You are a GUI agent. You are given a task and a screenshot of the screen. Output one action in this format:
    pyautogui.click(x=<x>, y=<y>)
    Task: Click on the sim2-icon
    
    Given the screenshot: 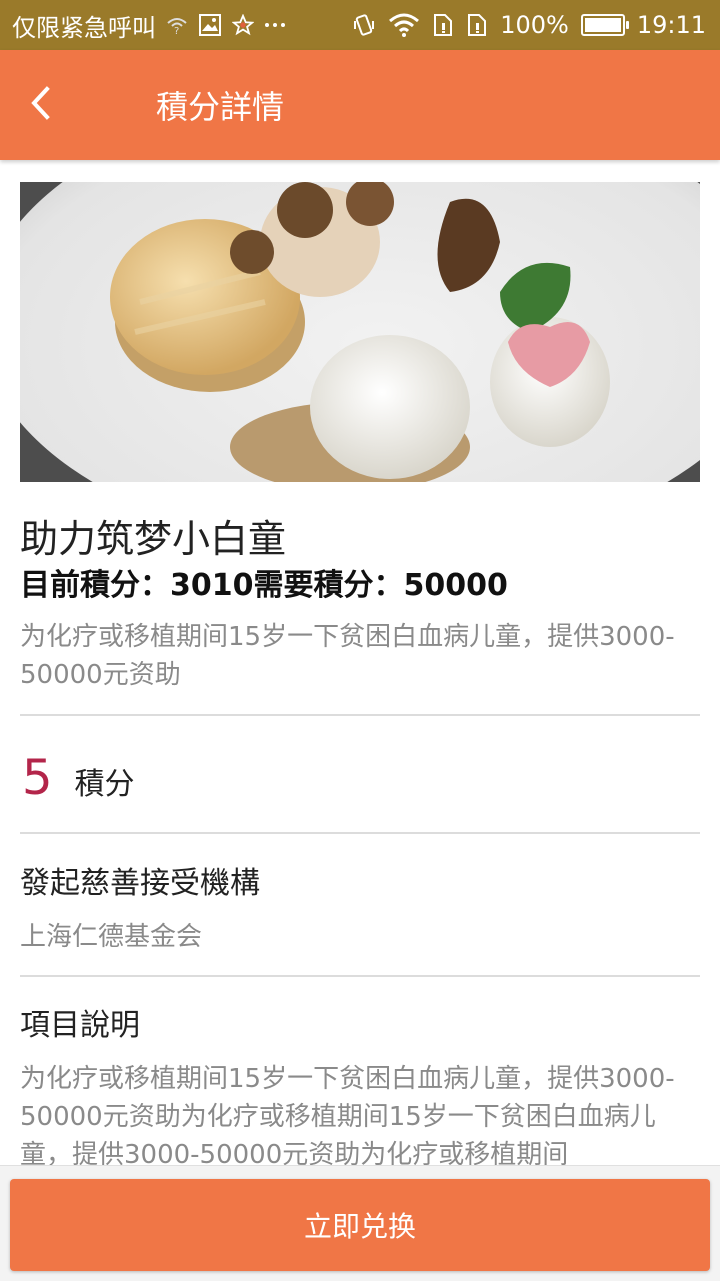 What is the action you would take?
    pyautogui.click(x=477, y=25)
    